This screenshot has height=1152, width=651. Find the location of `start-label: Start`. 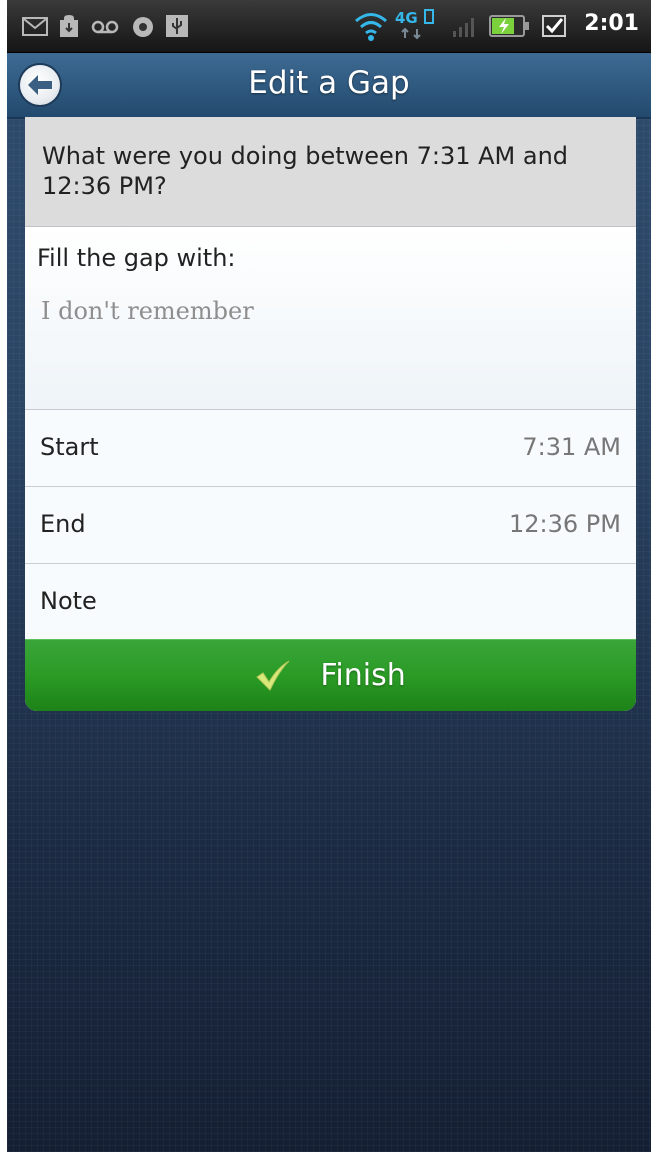

start-label: Start is located at coordinates (69, 447).